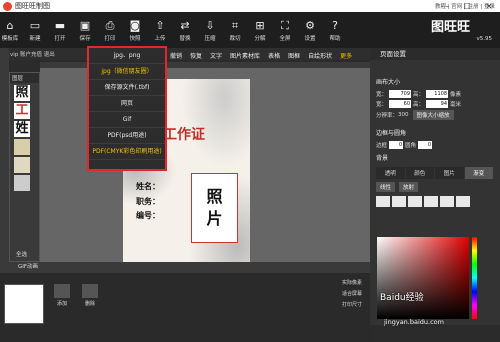 The width and height of the screenshot is (500, 342). I want to click on account-links: 教程 | 官网 | 注册 | 登录, so click(465, 6).